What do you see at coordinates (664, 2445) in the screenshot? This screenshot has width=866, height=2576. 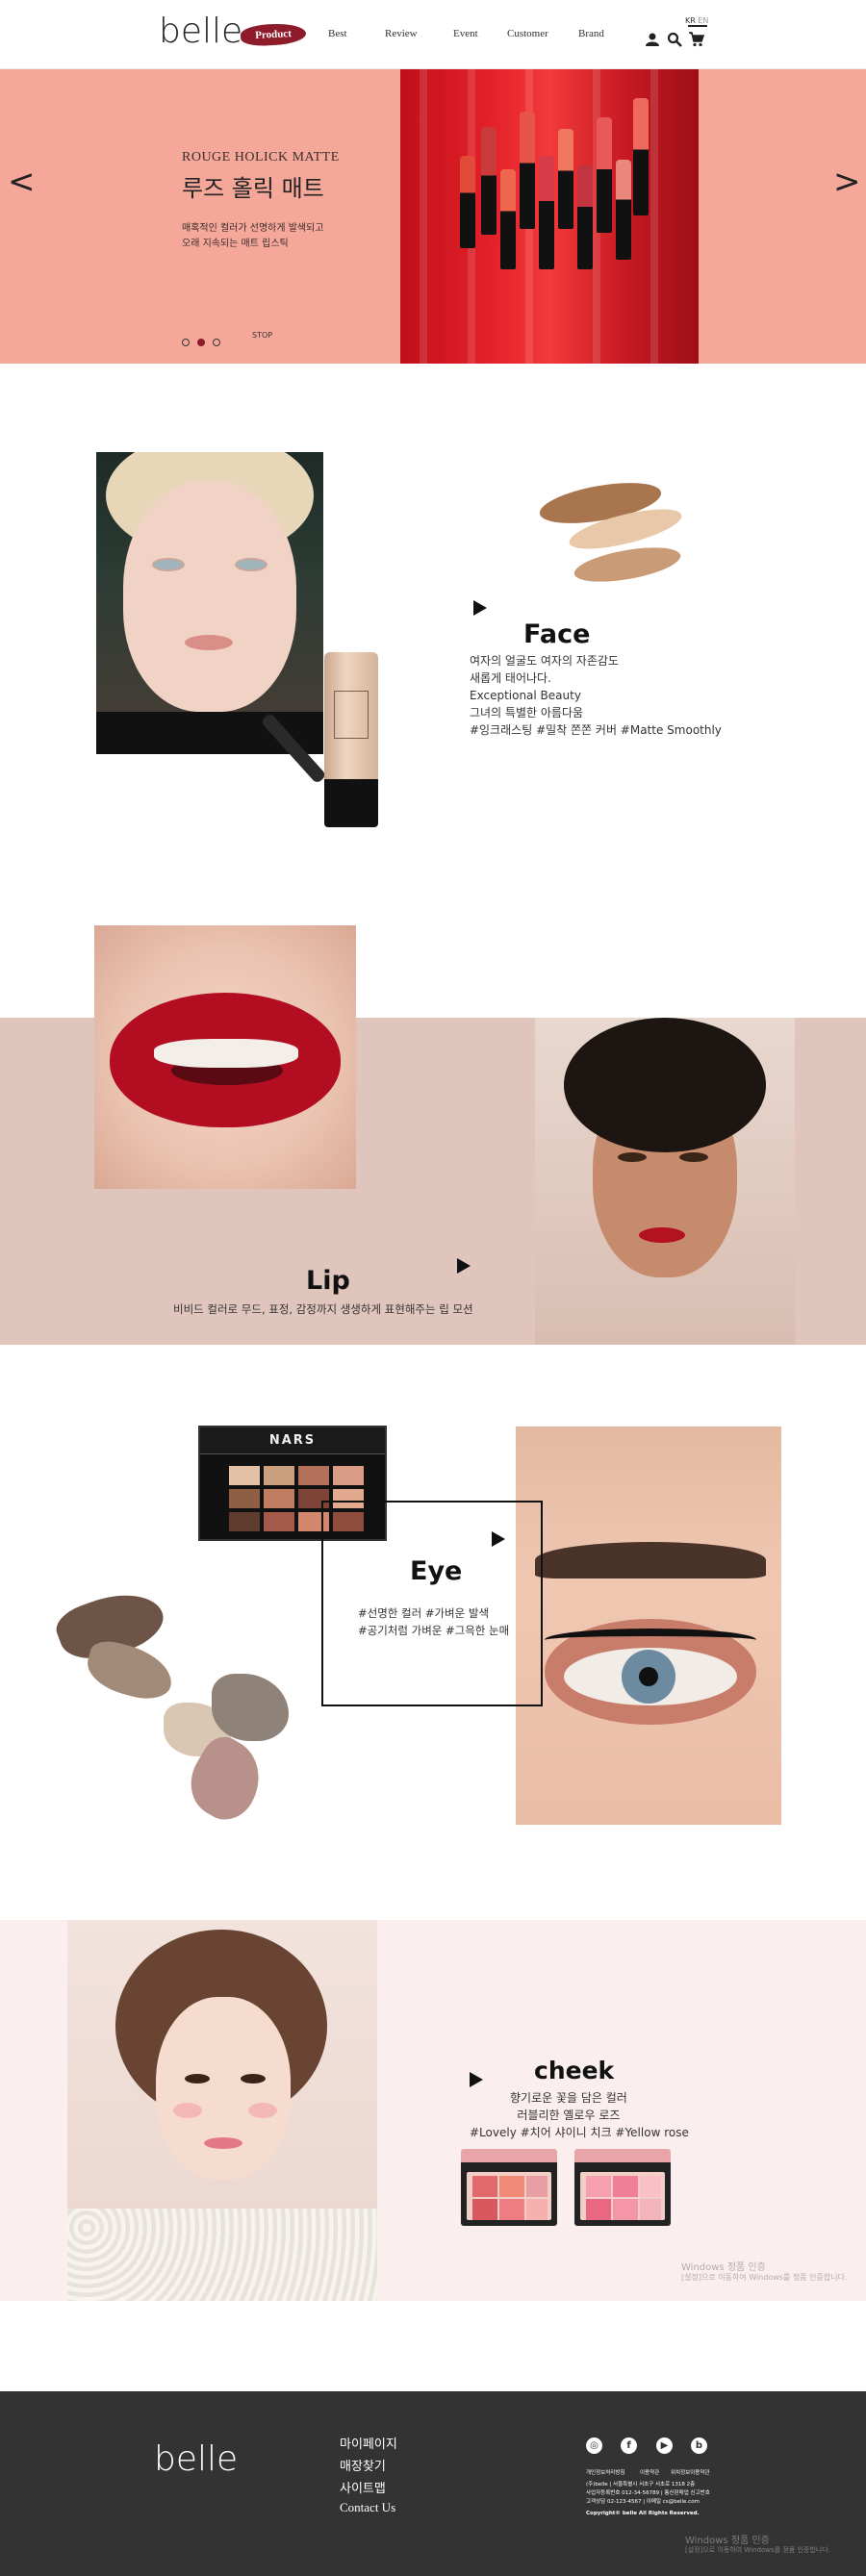 I see `youtube-icon: ▶` at bounding box center [664, 2445].